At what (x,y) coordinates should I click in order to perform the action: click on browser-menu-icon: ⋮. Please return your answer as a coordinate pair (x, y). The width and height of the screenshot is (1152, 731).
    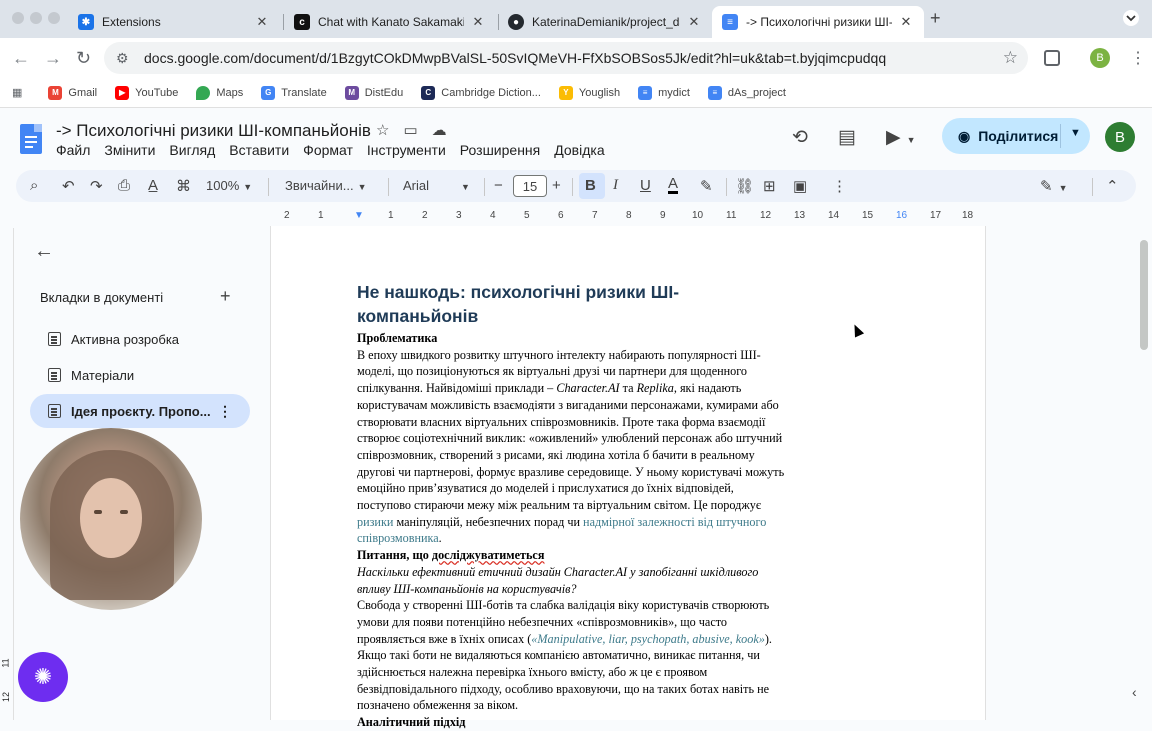
    Looking at the image, I should click on (1138, 58).